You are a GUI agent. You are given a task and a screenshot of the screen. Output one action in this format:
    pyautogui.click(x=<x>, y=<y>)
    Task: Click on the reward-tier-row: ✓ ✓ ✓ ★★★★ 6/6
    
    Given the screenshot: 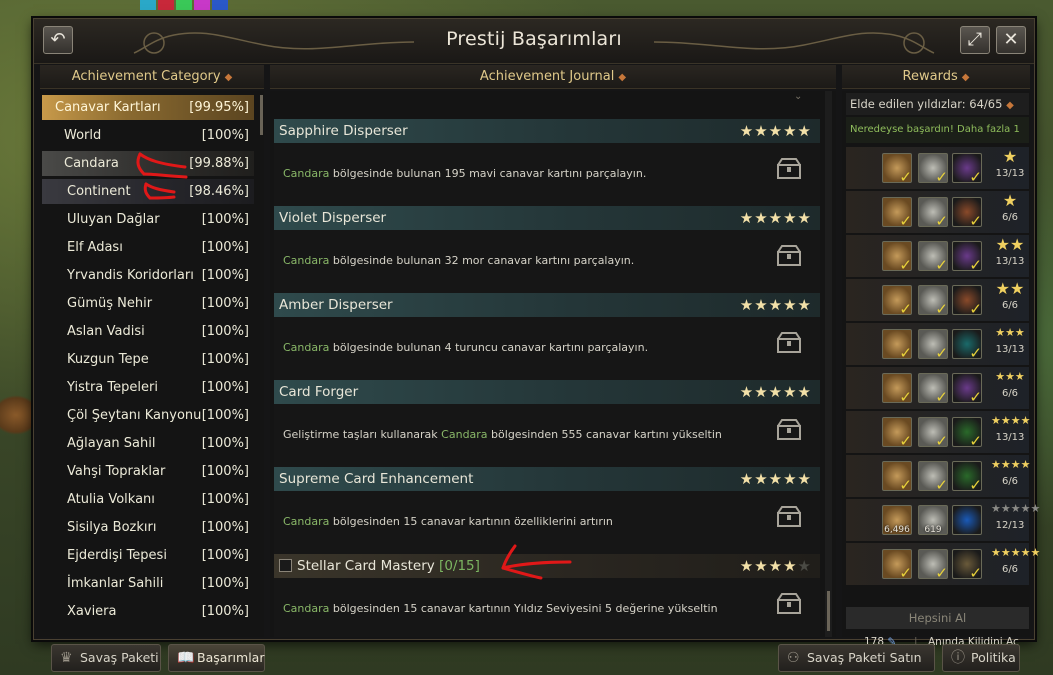 What is the action you would take?
    pyautogui.click(x=938, y=476)
    